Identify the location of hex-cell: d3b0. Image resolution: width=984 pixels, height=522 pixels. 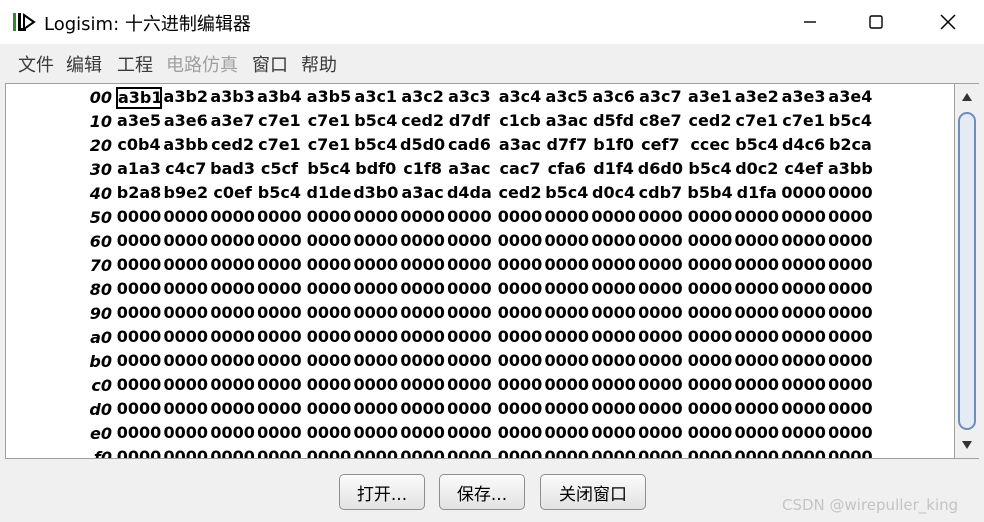
(376, 194).